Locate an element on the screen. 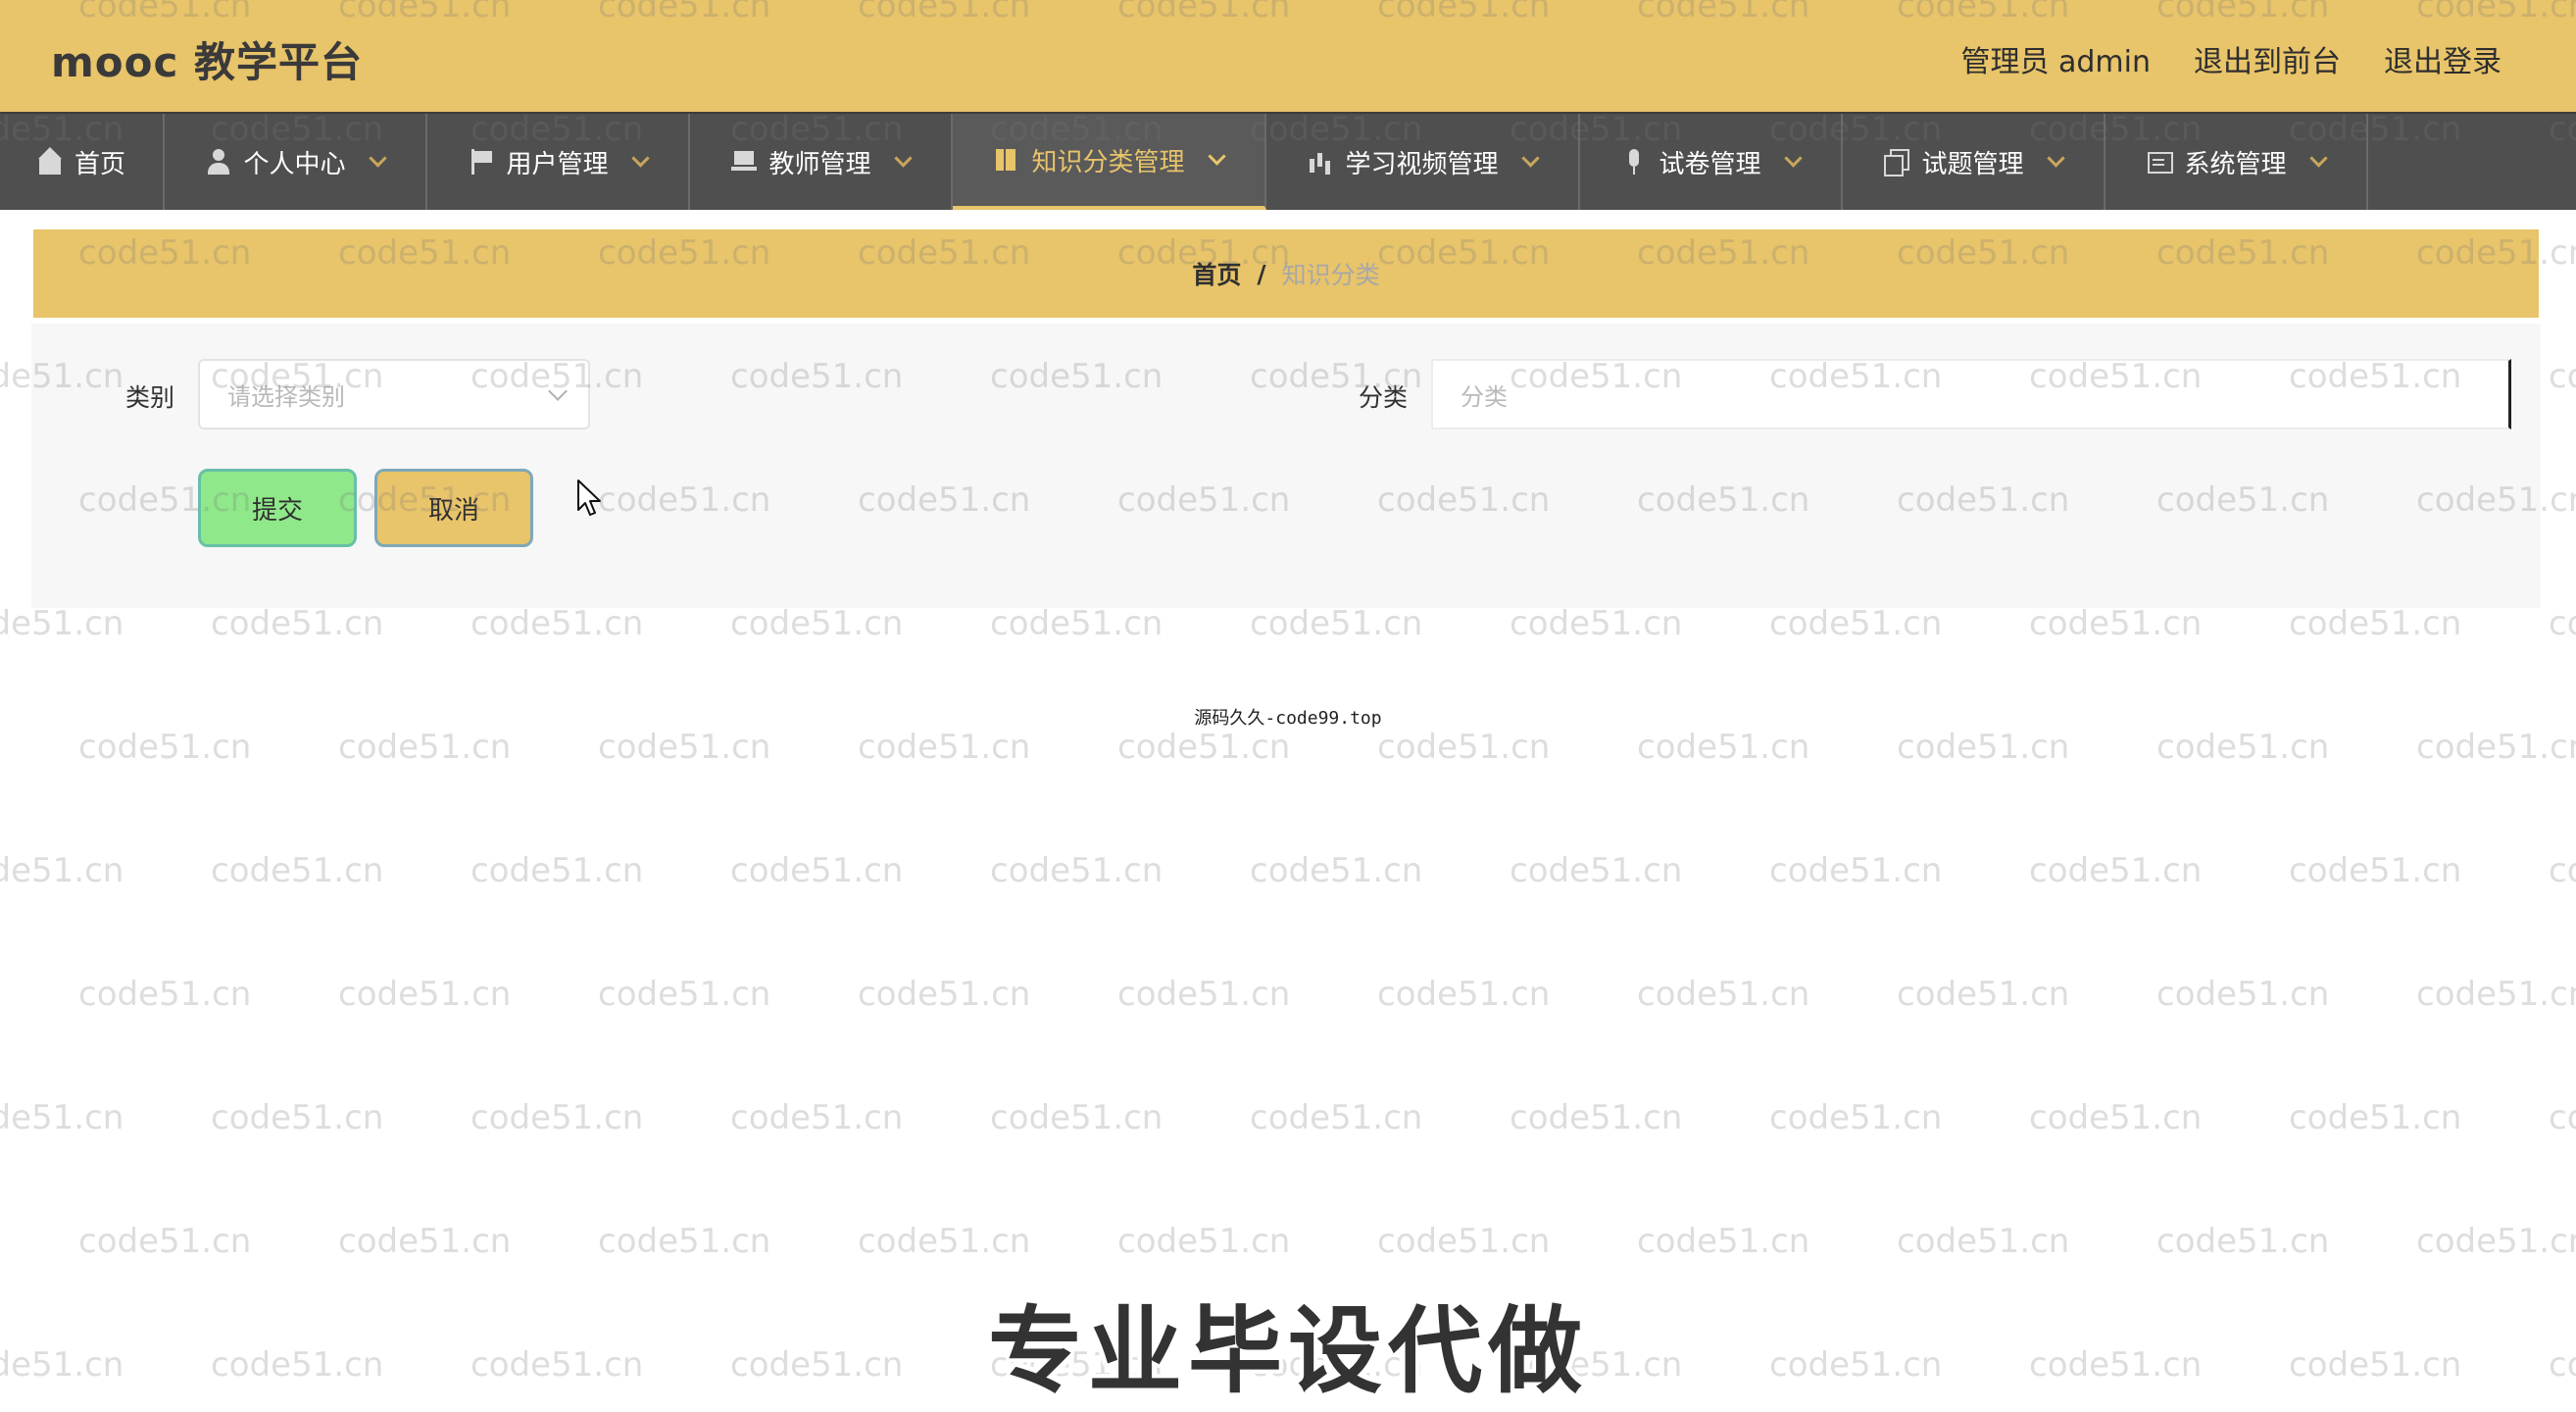 This screenshot has width=2576, height=1412. top-header: mooc 教学平台 管理员 admin 退出到前台 退出登录 is located at coordinates (1288, 56).